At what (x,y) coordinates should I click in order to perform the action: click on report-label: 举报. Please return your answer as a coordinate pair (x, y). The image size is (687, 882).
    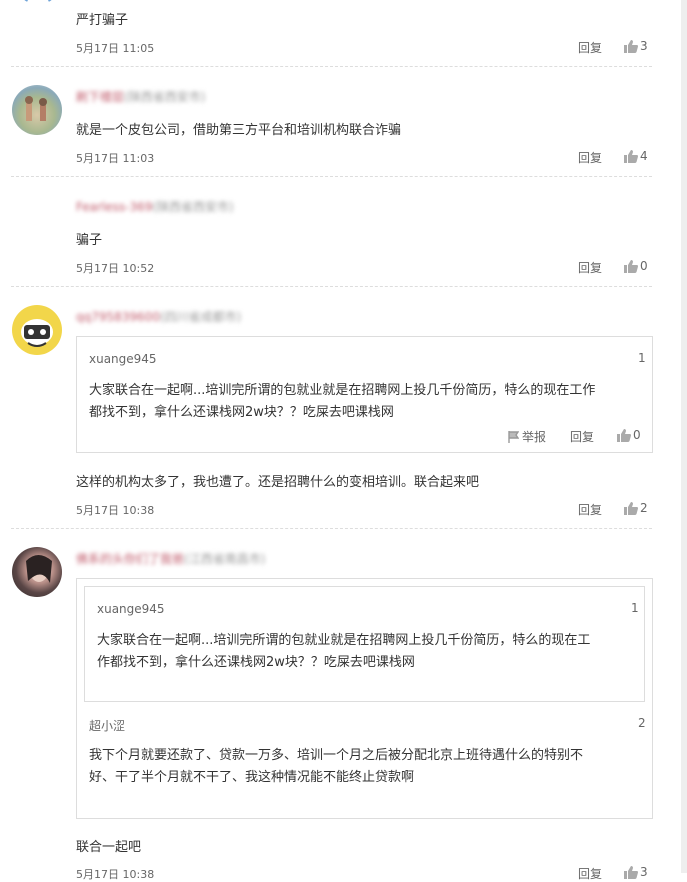
    Looking at the image, I should click on (534, 437).